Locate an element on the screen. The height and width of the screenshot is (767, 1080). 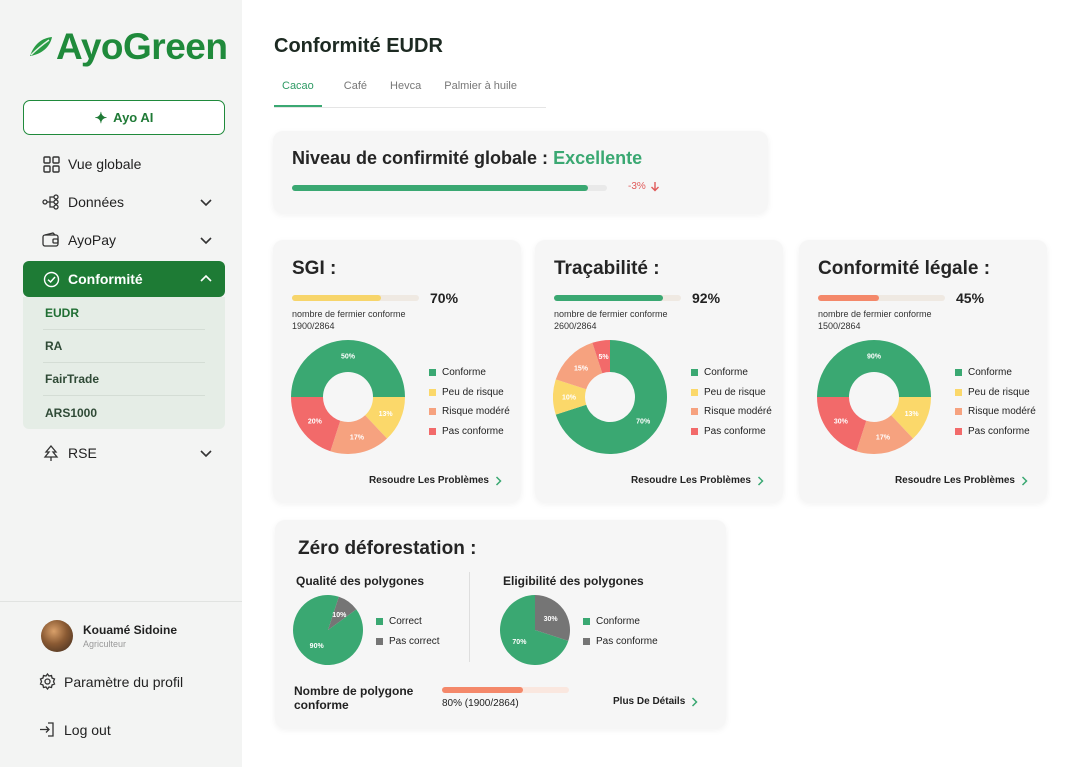
legend-item: Risque modéré is located at coordinates (731, 412).